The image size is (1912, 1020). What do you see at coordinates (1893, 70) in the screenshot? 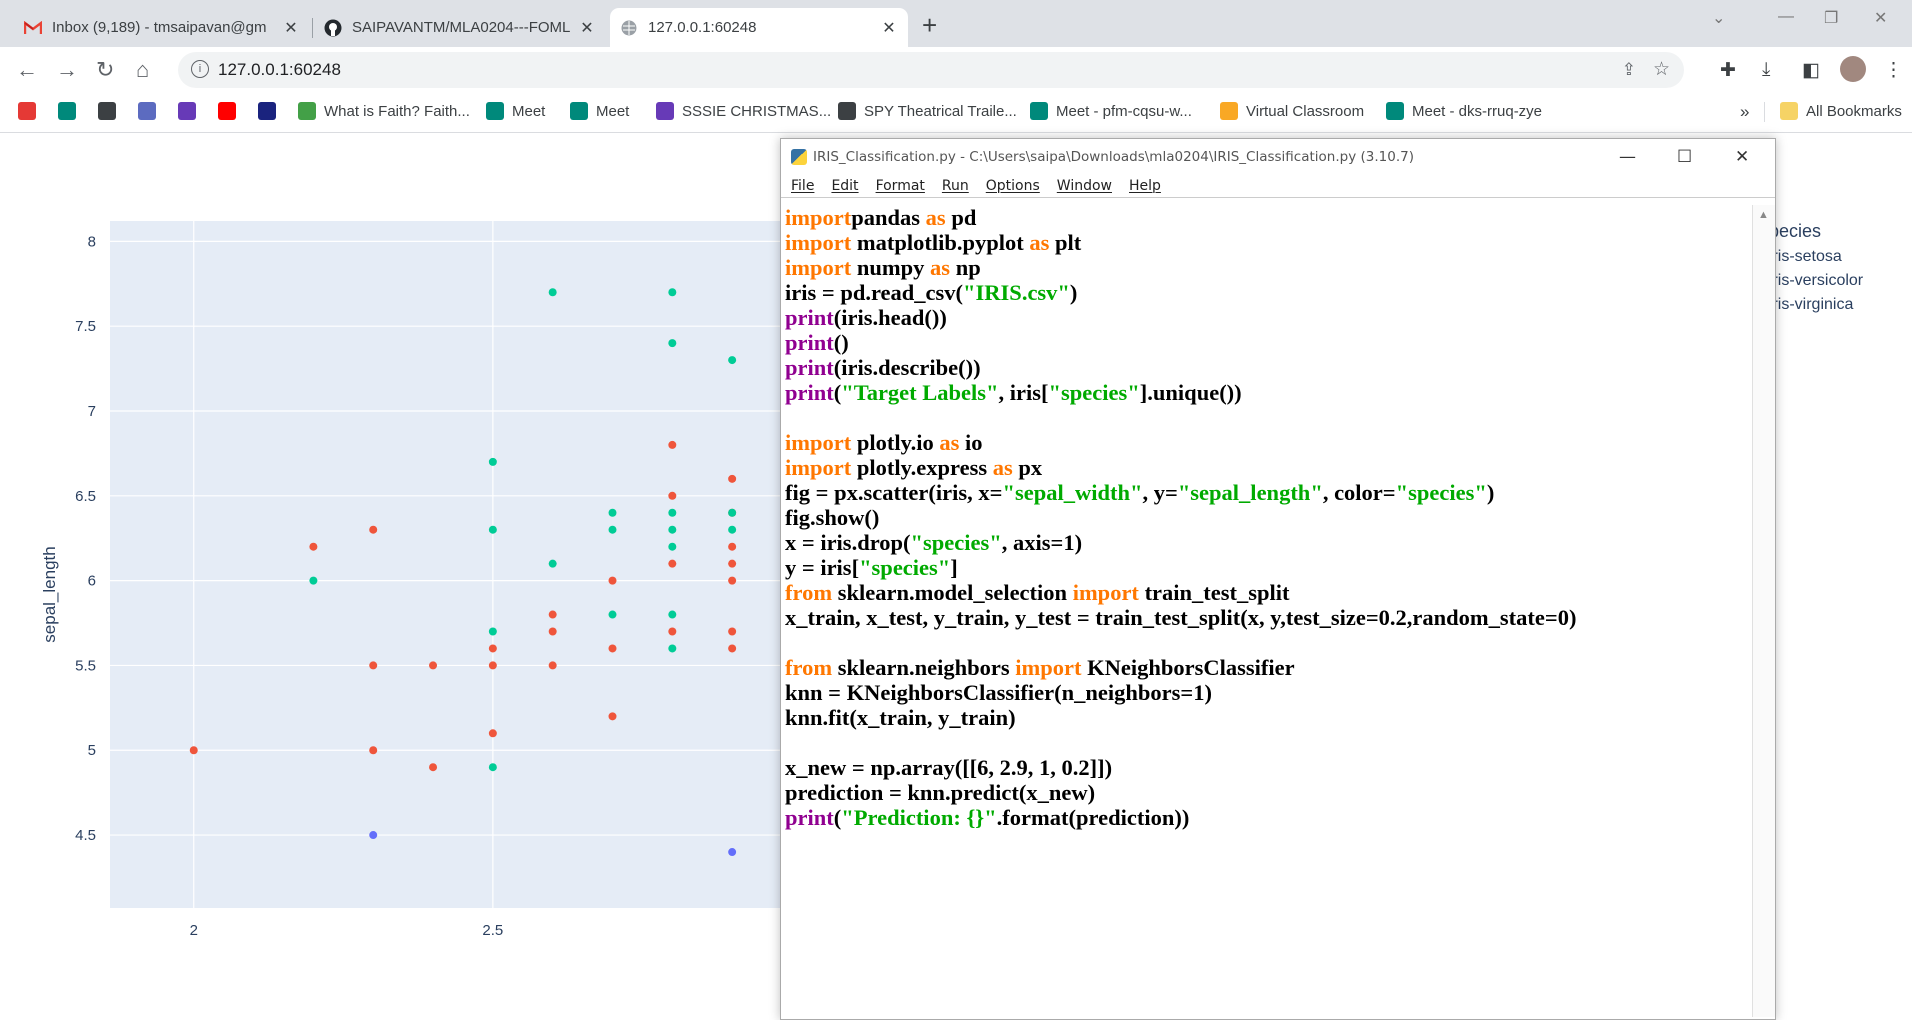
I see `menu-icon: ⋮` at bounding box center [1893, 70].